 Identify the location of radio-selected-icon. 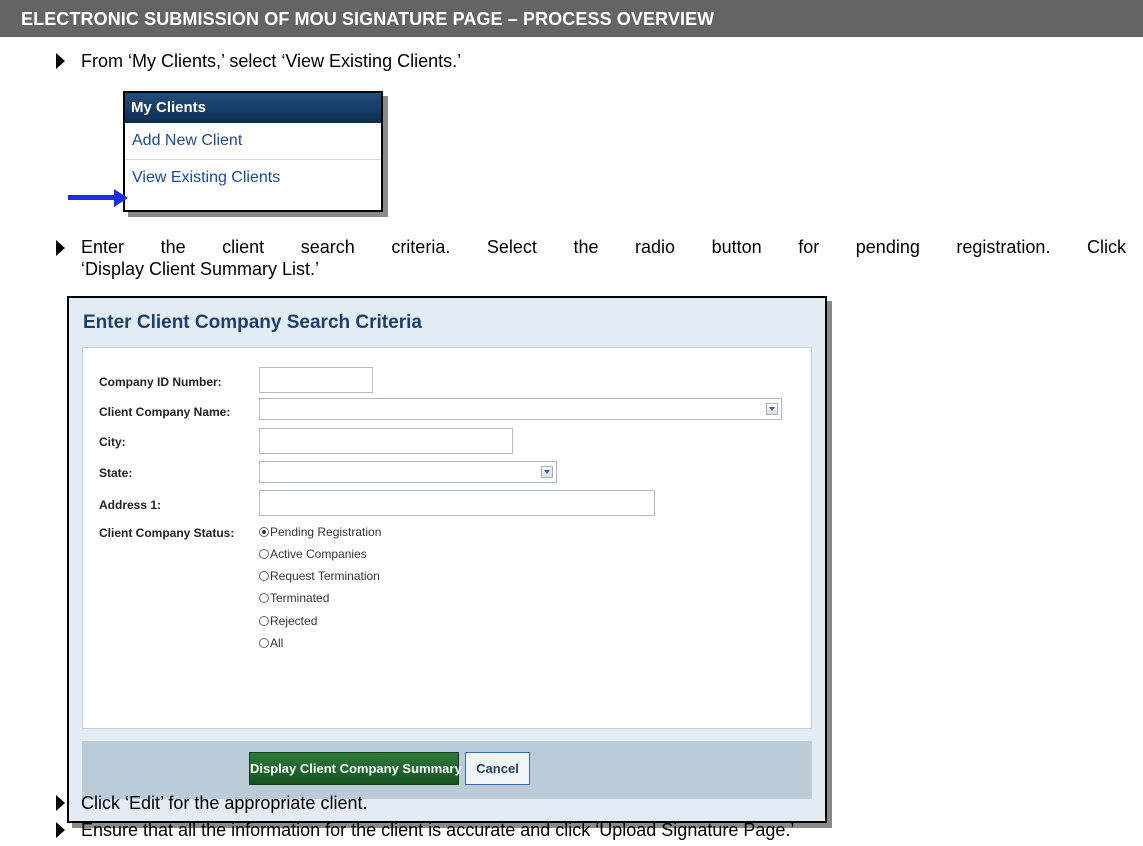
(264, 532).